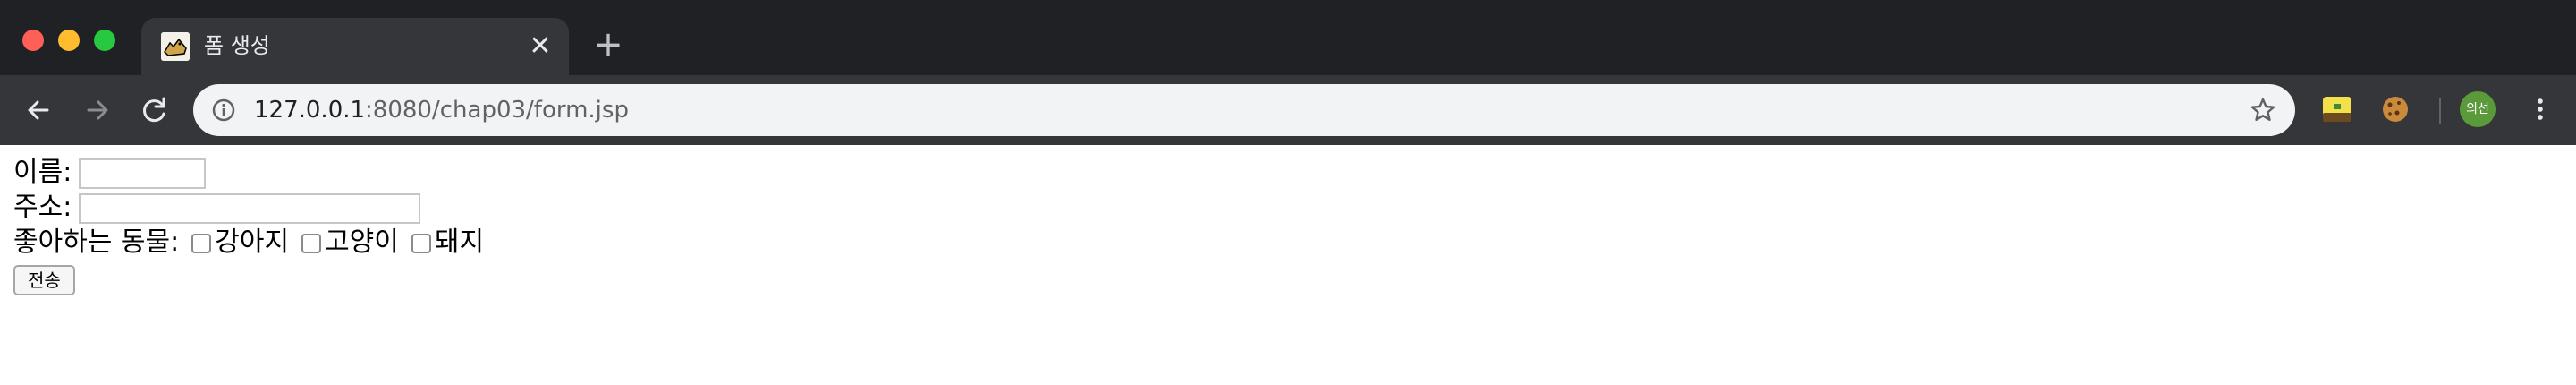  What do you see at coordinates (540, 46) in the screenshot?
I see `tab-close-icon: ✕` at bounding box center [540, 46].